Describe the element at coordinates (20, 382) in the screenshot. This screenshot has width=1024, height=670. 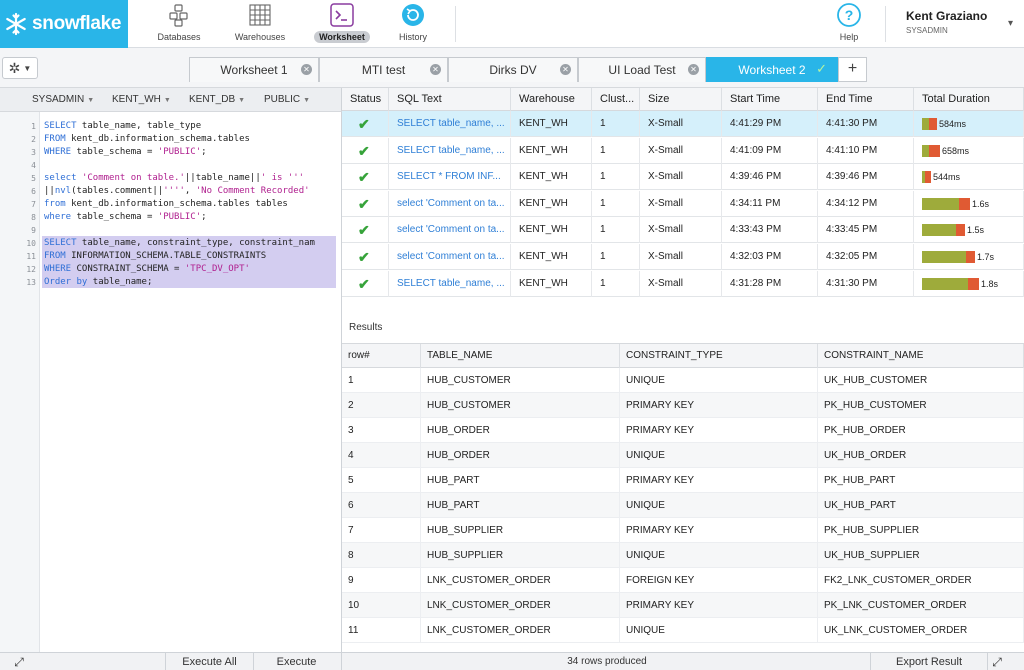
I see `line-number-gutter: 1 2 3 4 5 6 7 8 9 10 11 12 13` at that location.